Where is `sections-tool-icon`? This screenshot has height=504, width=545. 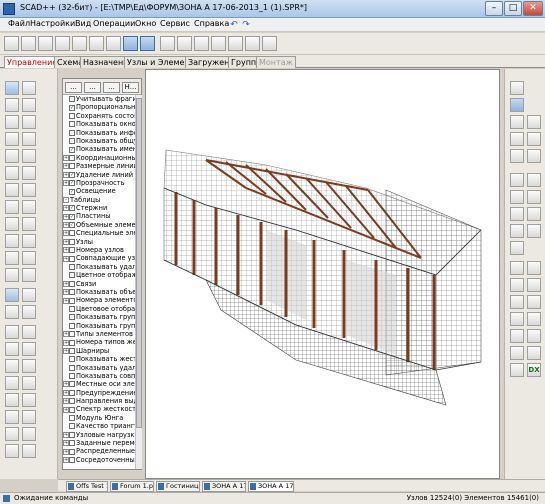
sections-tool-icon is located at coordinates (29, 366).